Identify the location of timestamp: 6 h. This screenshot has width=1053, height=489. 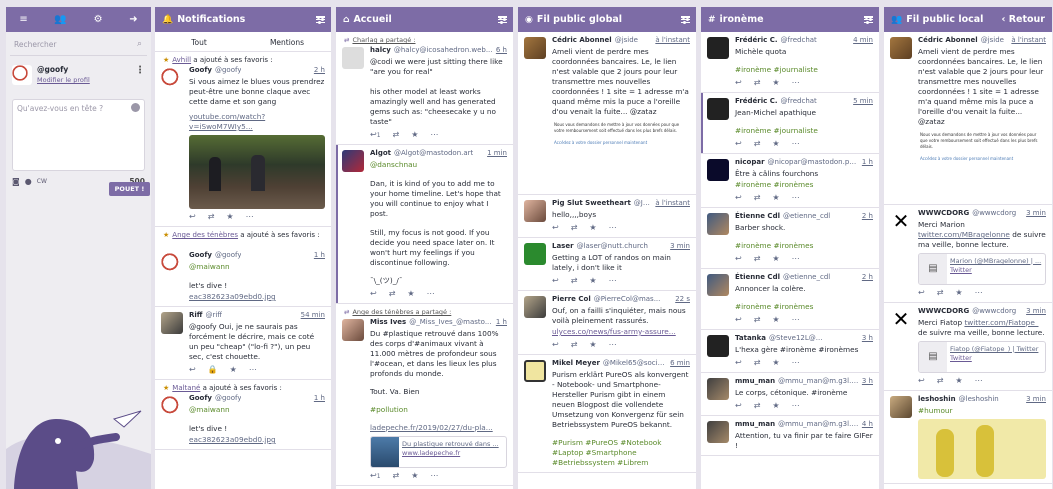
(500, 50).